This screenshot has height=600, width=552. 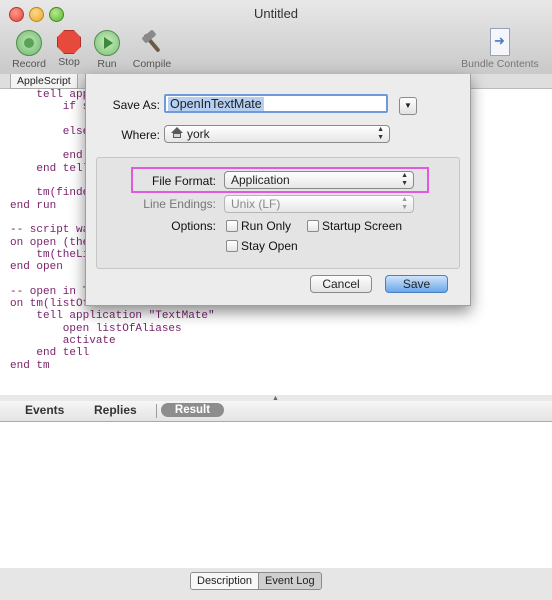 I want to click on tab-applescript: AppleScript, so click(x=44, y=81).